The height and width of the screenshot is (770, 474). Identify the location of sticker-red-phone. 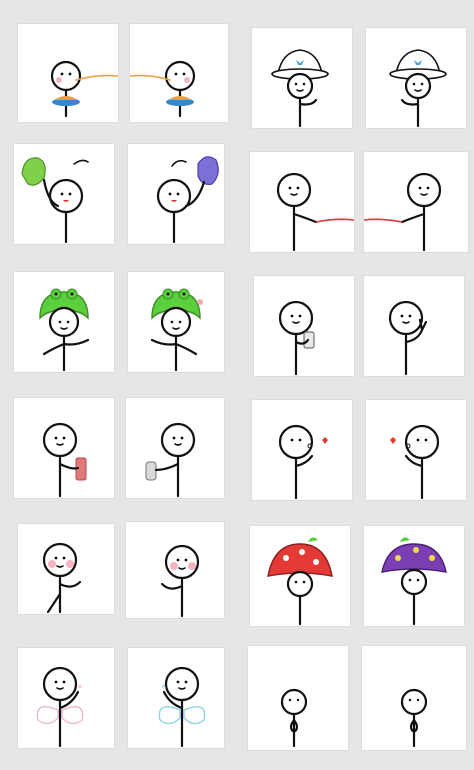
(64, 448).